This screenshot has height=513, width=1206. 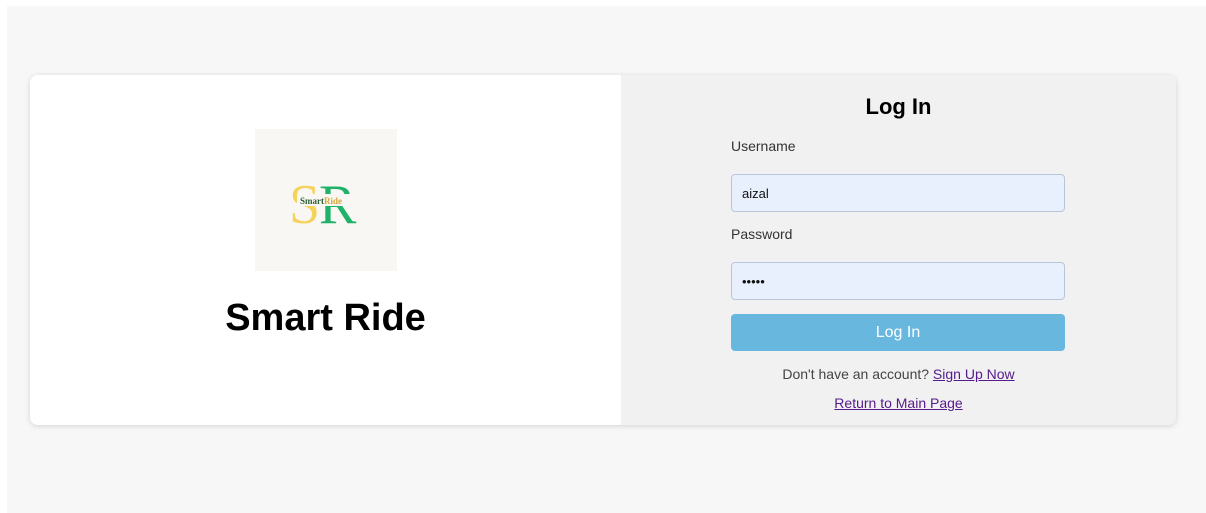 I want to click on smart-ride-logo: S R SmartRide, so click(x=326, y=200).